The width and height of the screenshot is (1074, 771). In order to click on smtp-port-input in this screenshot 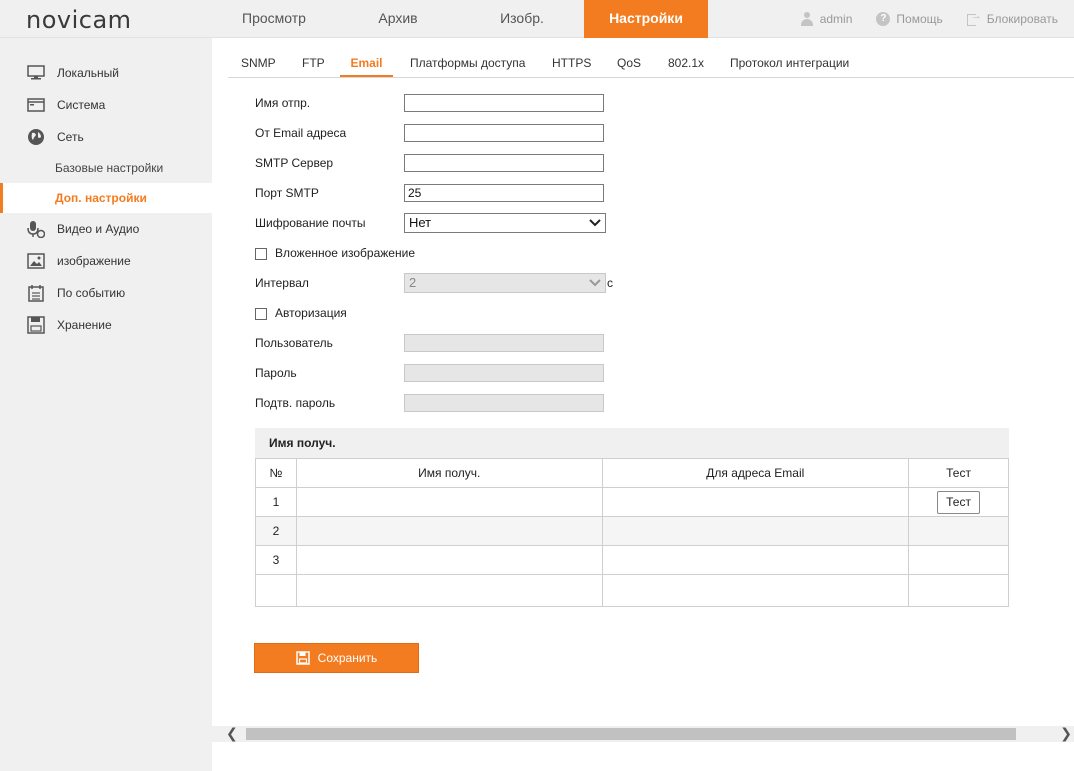, I will do `click(504, 193)`.